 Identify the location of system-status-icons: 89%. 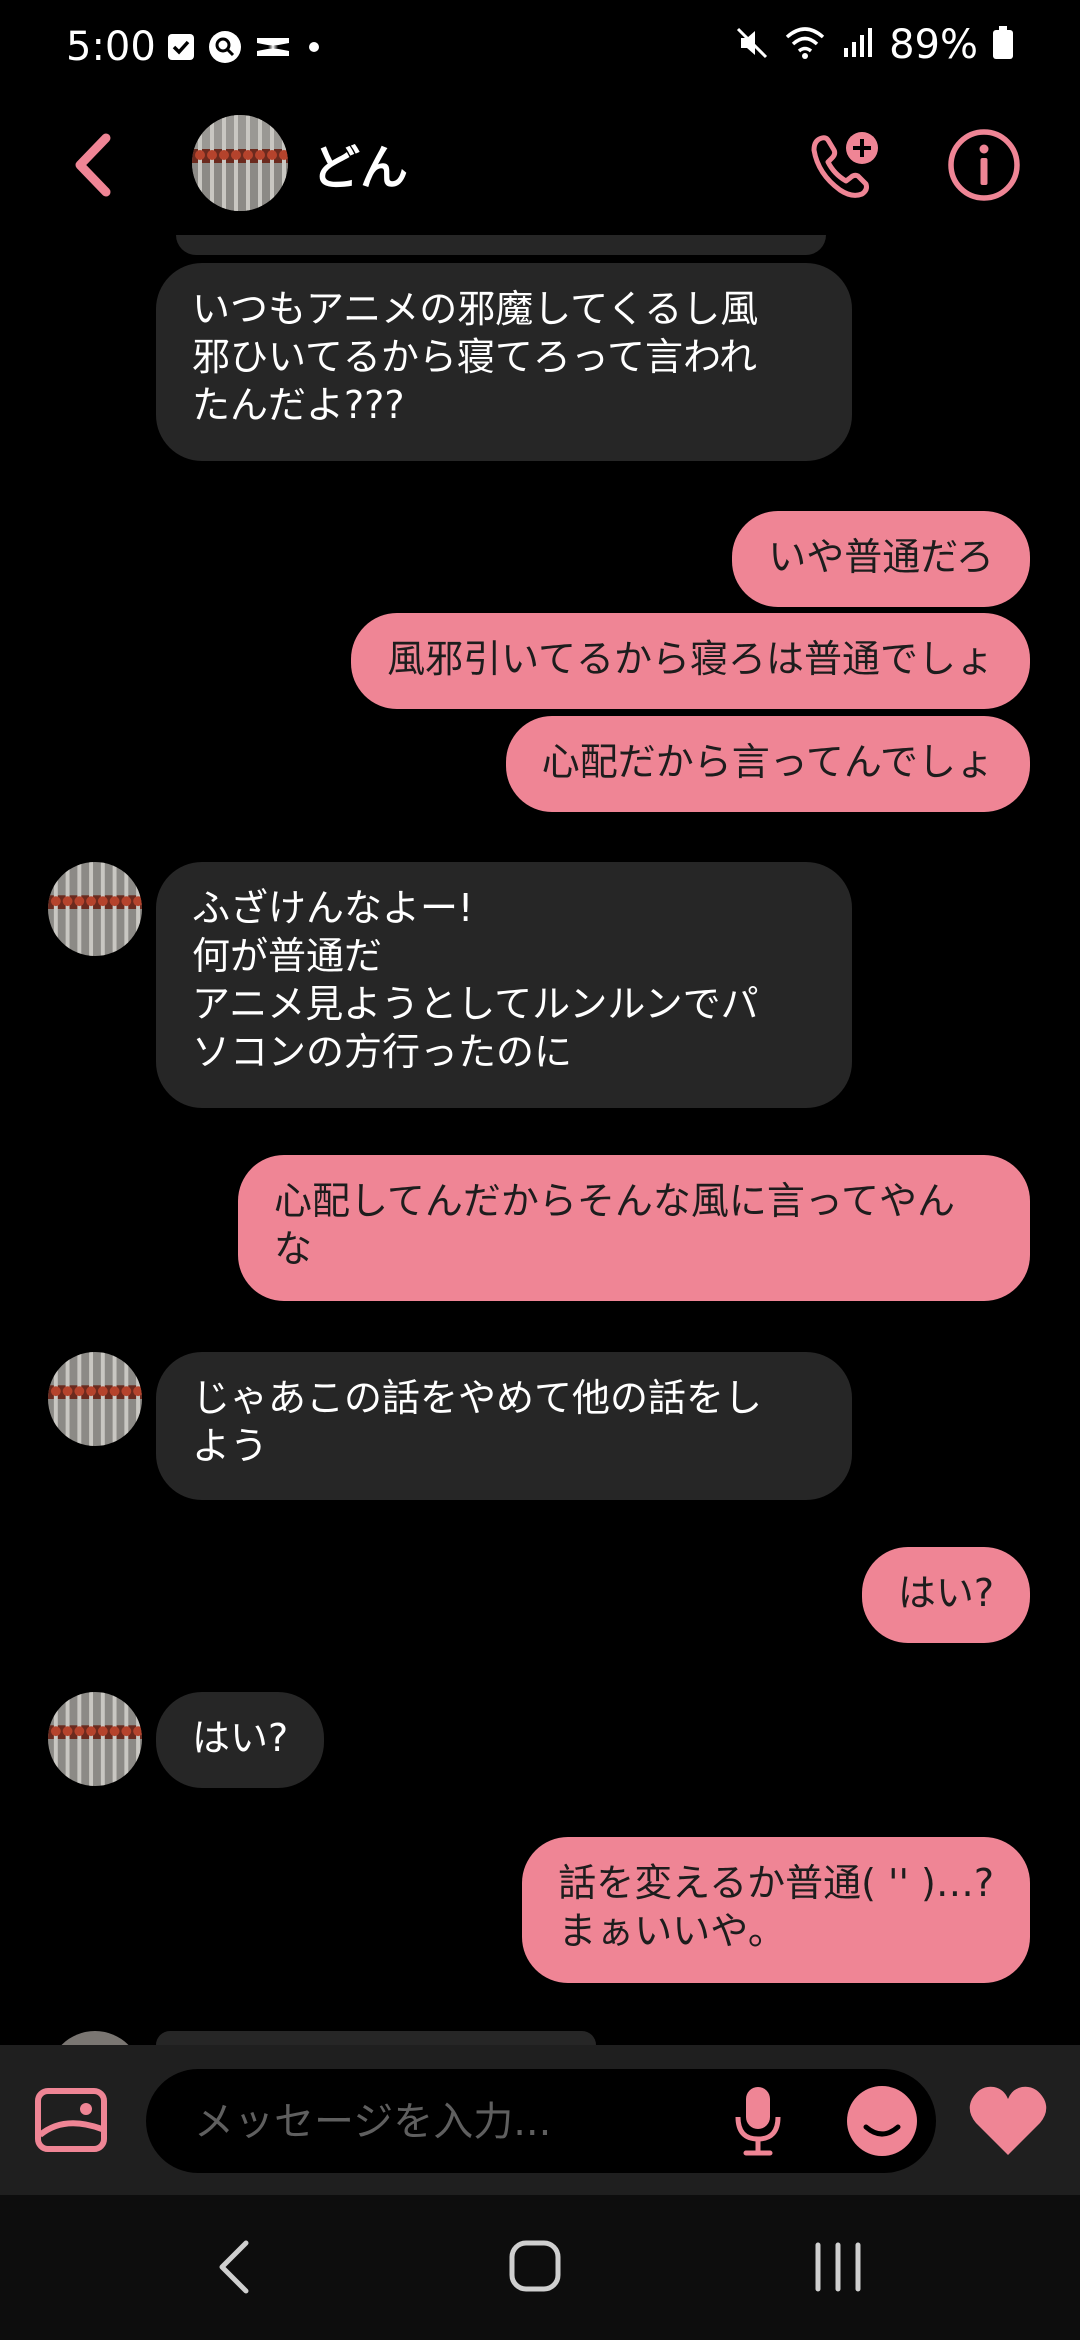
(874, 45).